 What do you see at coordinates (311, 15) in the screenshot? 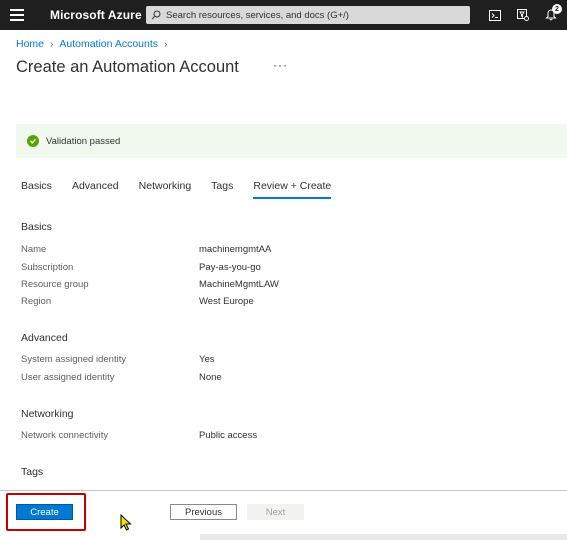
I see `search-input` at bounding box center [311, 15].